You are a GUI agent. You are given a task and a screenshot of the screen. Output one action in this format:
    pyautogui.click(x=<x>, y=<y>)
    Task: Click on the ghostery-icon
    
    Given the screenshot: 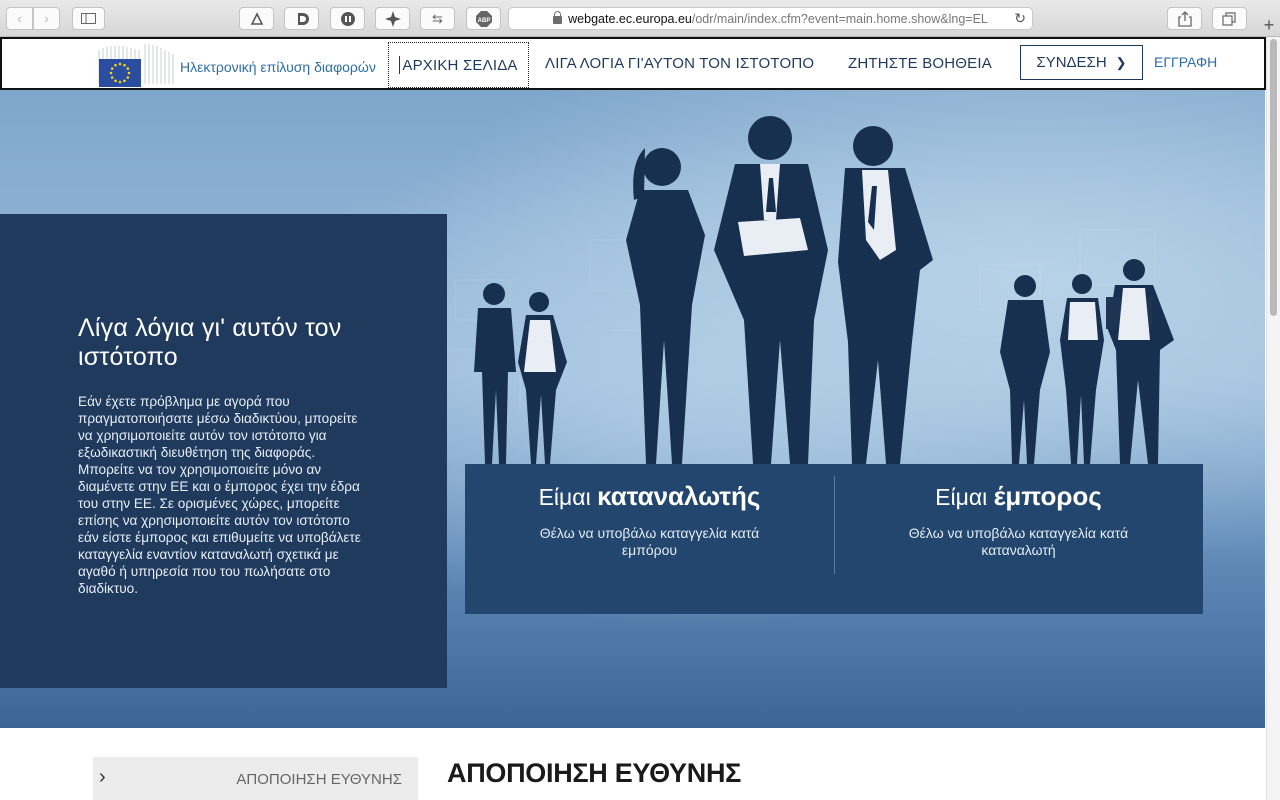 What is the action you would take?
    pyautogui.click(x=347, y=18)
    